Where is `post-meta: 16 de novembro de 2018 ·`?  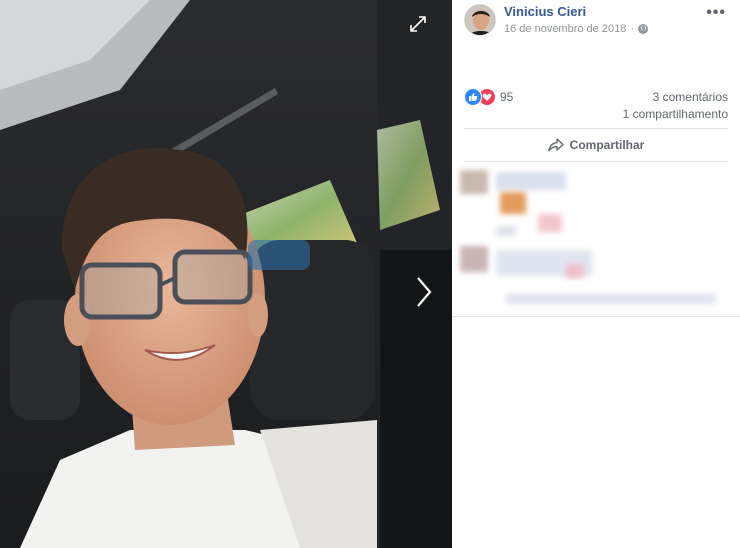
post-meta: 16 de novembro de 2018 · is located at coordinates (576, 29).